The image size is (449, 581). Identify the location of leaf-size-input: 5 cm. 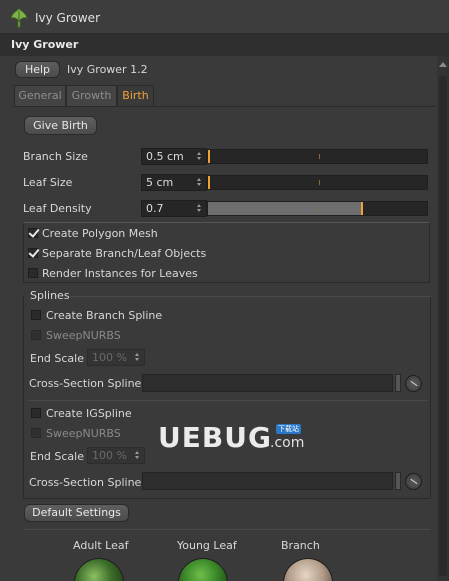
(174, 182).